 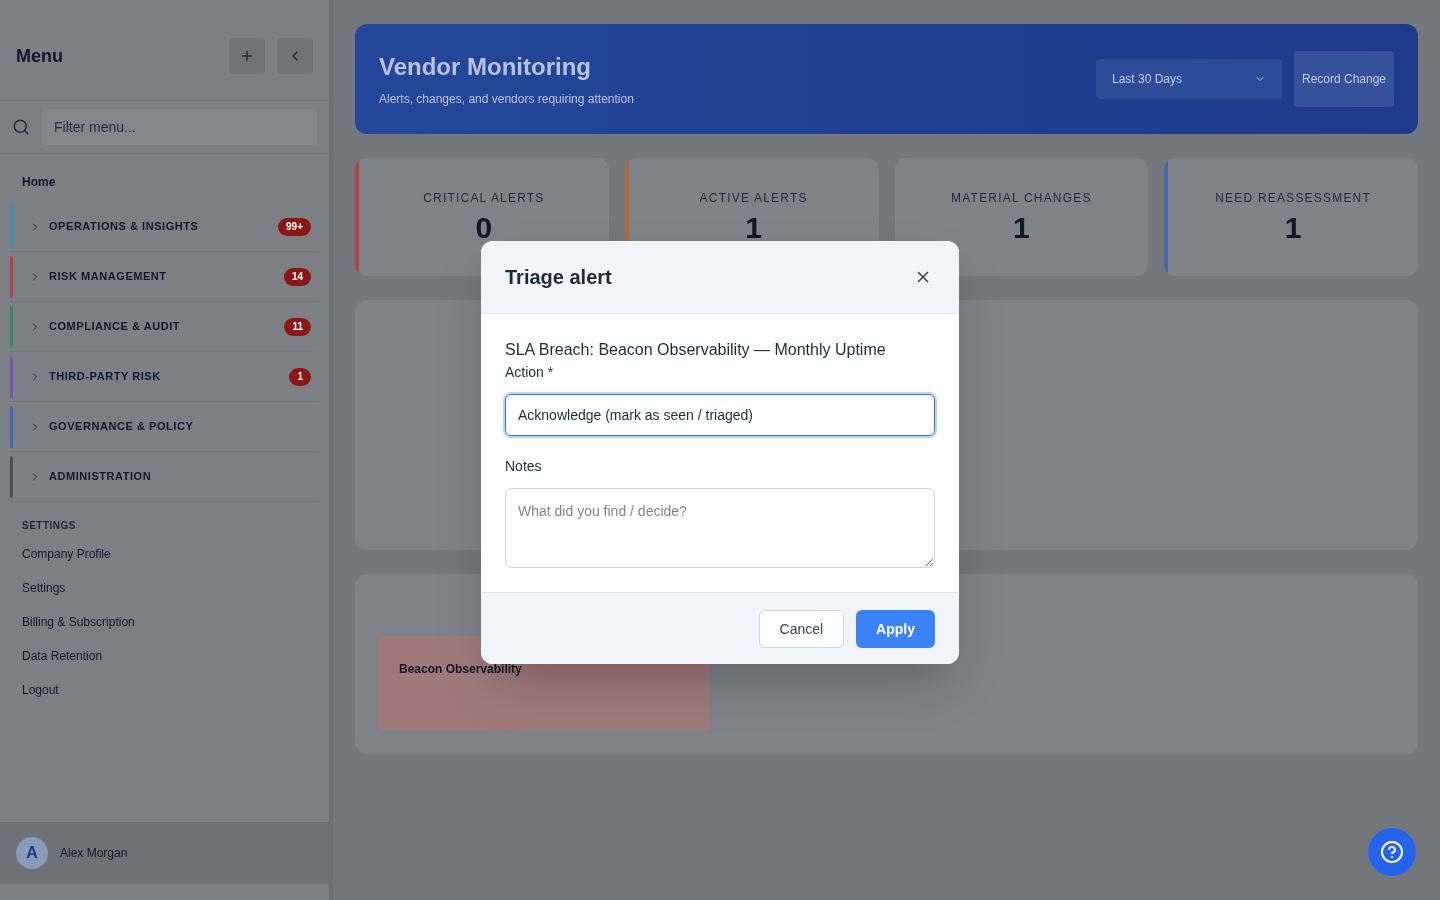 I want to click on settings-link: Data Retention, so click(x=164, y=656).